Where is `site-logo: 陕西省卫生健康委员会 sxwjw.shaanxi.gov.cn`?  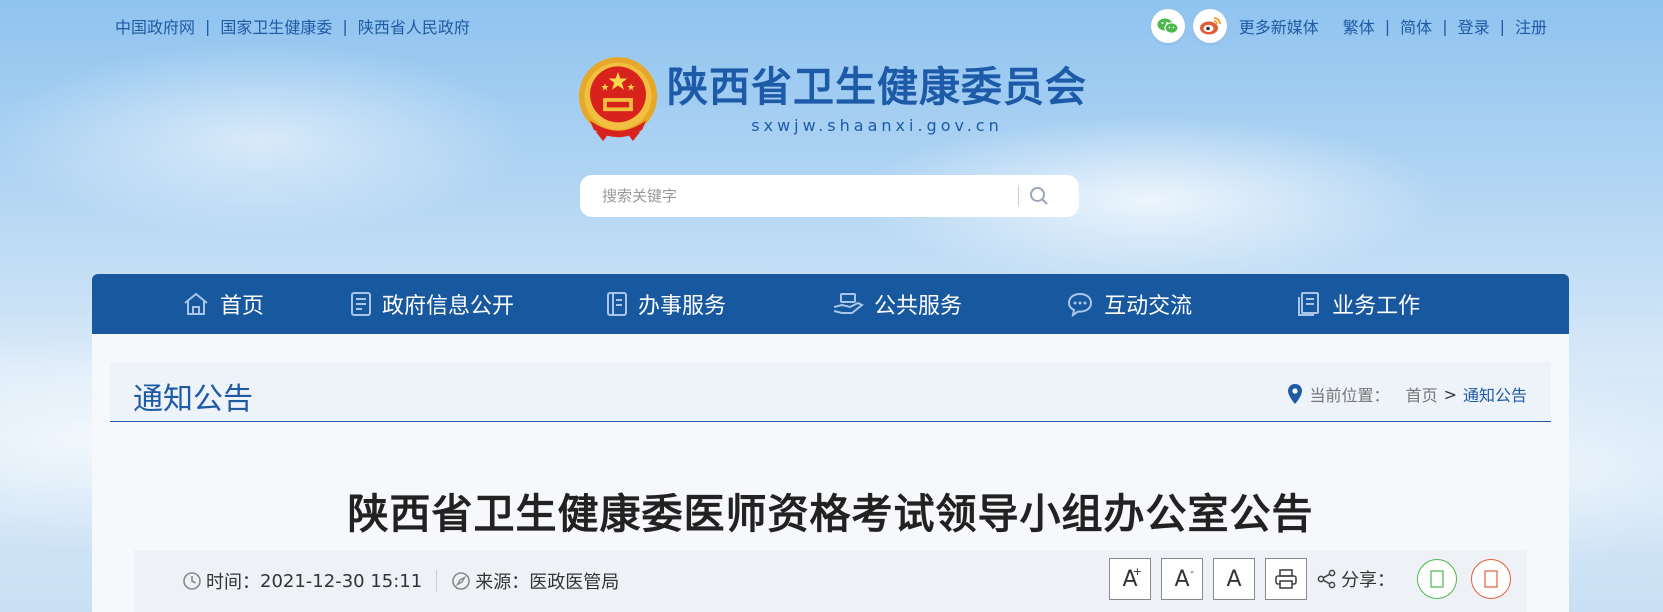
site-logo: 陕西省卫生健康委员会 sxwjw.shaanxi.gov.cn is located at coordinates (832, 99).